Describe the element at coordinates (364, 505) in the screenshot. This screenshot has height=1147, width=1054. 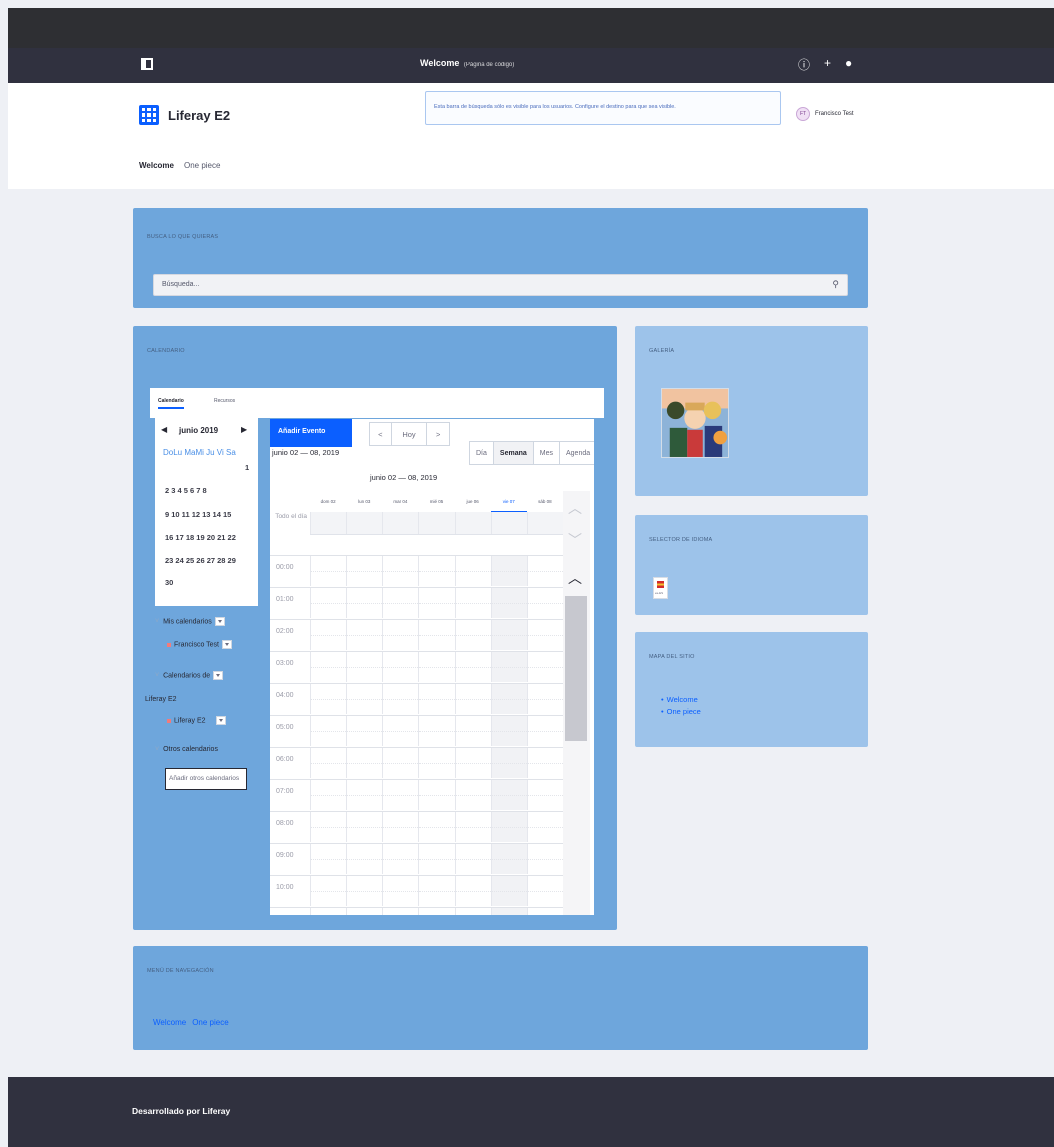
I see `day-header: lun 03` at that location.